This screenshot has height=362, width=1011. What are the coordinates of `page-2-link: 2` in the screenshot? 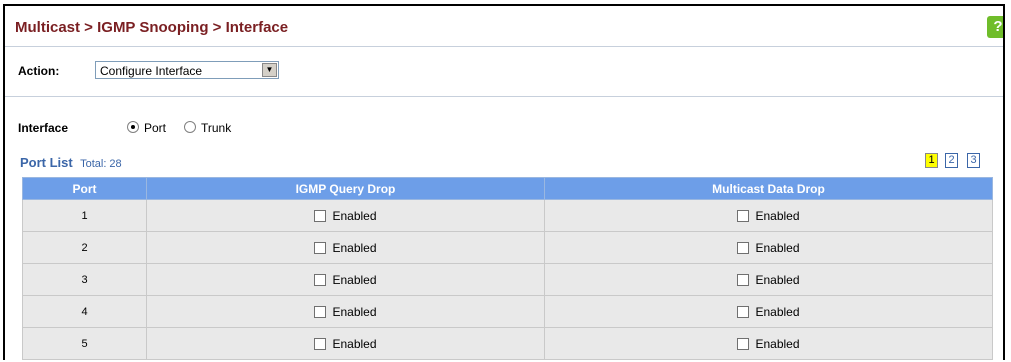 It's located at (951, 160).